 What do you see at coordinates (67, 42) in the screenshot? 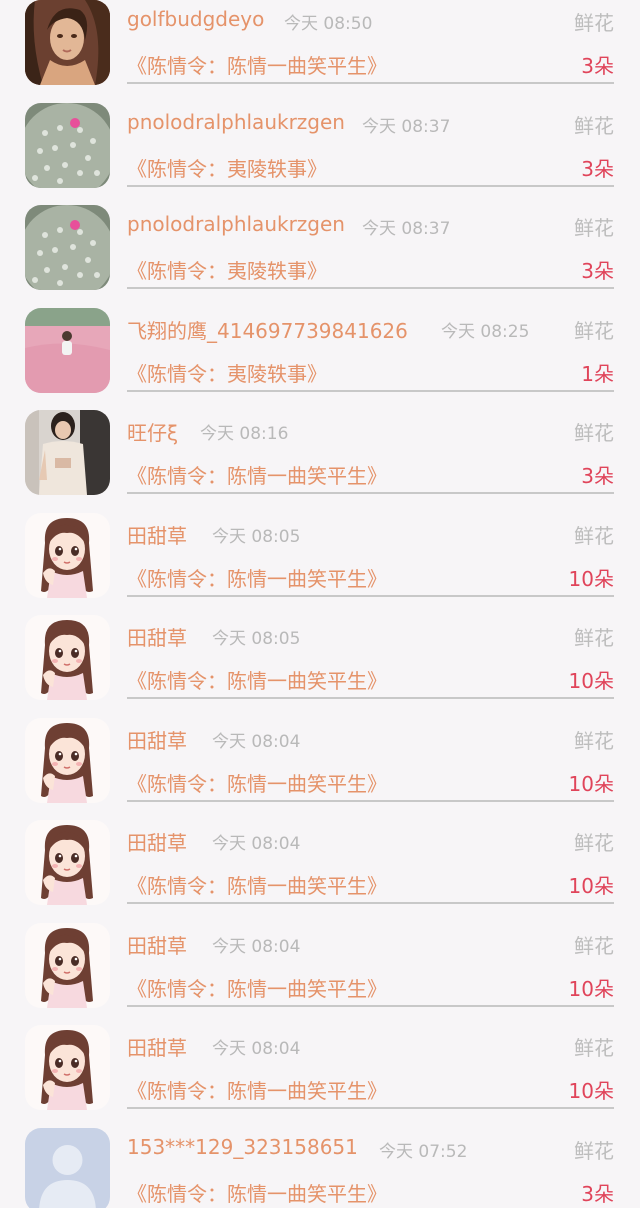
I see `woman-photo-avatar` at bounding box center [67, 42].